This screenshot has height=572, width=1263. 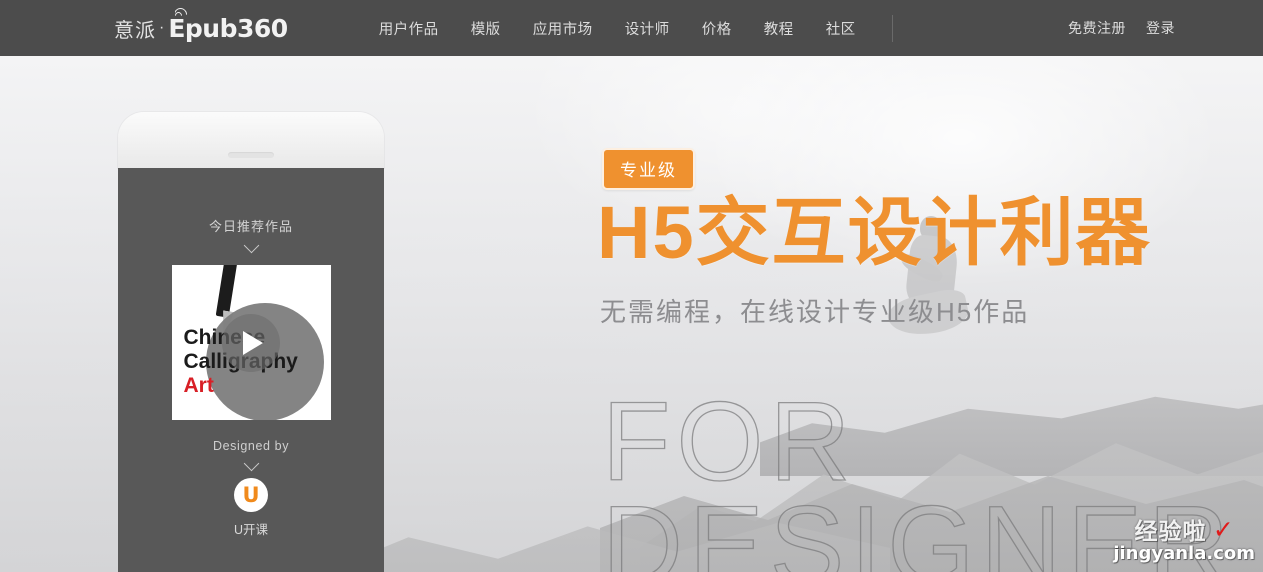 I want to click on account-actions: 免费注册 登录, so click(x=1121, y=28).